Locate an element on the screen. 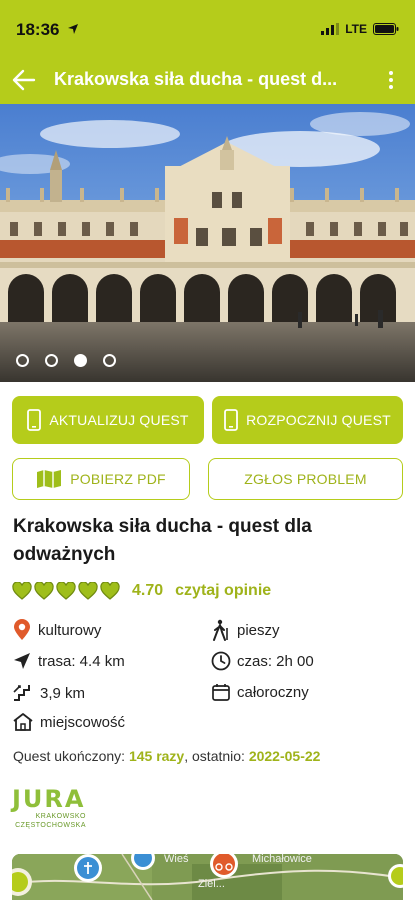 The height and width of the screenshot is (900, 415). map-background is located at coordinates (207, 877).